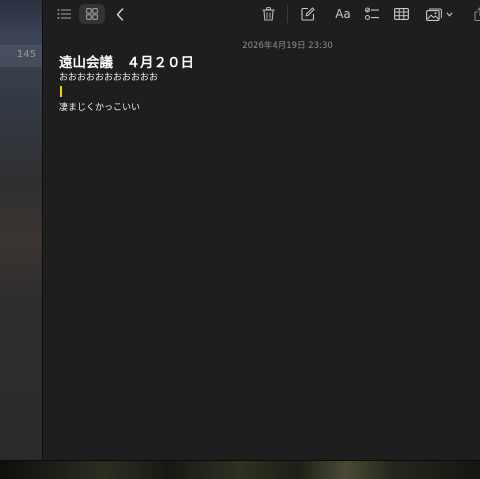 Image resolution: width=480 pixels, height=479 pixels. I want to click on table-icon, so click(401, 14).